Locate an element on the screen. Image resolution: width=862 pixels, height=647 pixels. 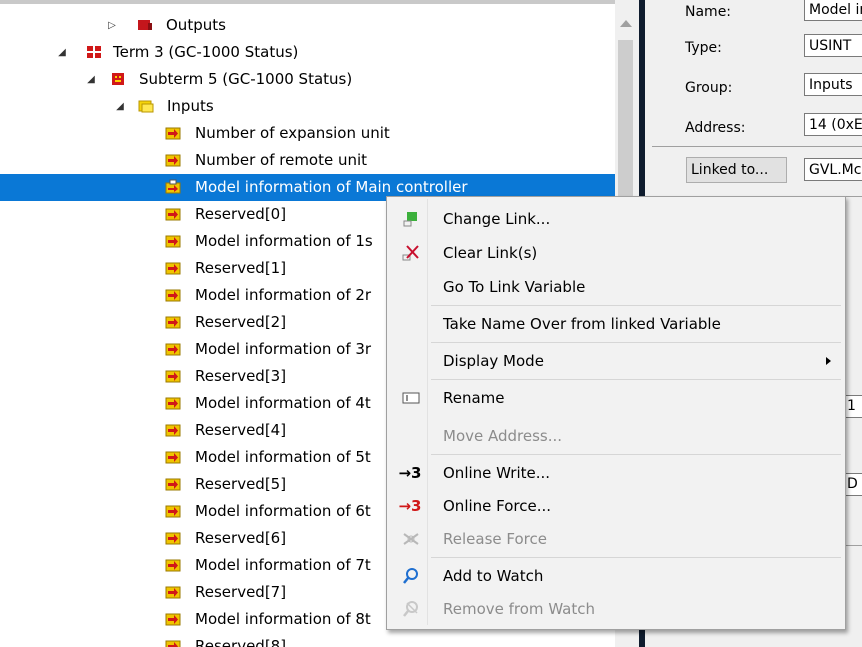
tree-node-variable: Reserved[8] is located at coordinates (307, 640).